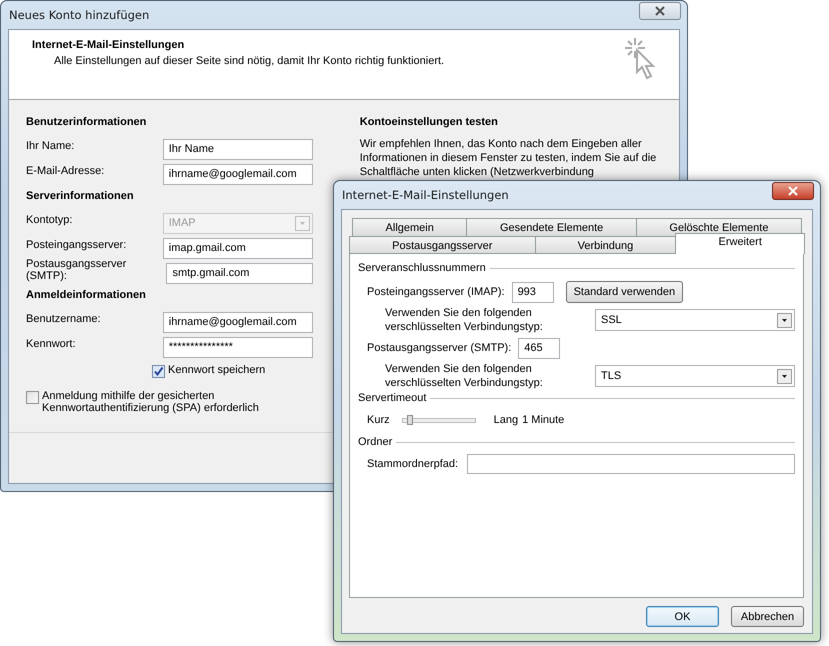 The width and height of the screenshot is (829, 646). I want to click on slider-thumb, so click(409, 419).